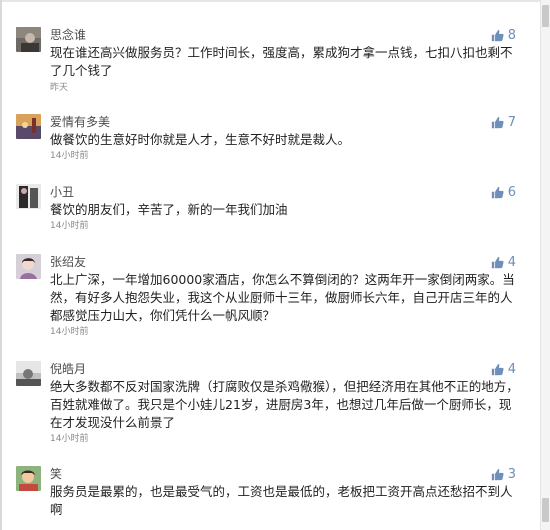 The width and height of the screenshot is (550, 530). Describe the element at coordinates (169, 209) in the screenshot. I see `comment-text: 餐饮的朋友们，辛苦了，新的一年我们加油` at that location.